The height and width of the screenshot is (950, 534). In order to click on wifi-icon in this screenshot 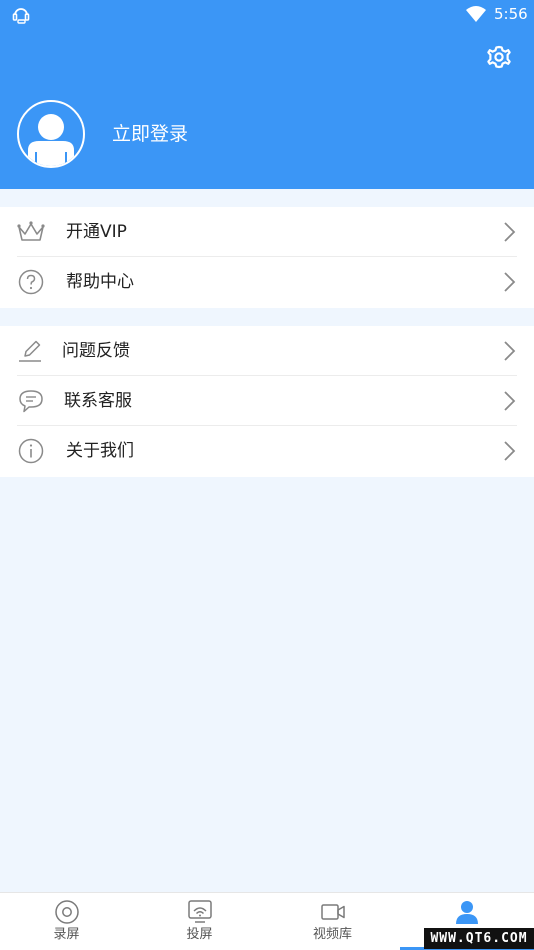, I will do `click(476, 14)`.